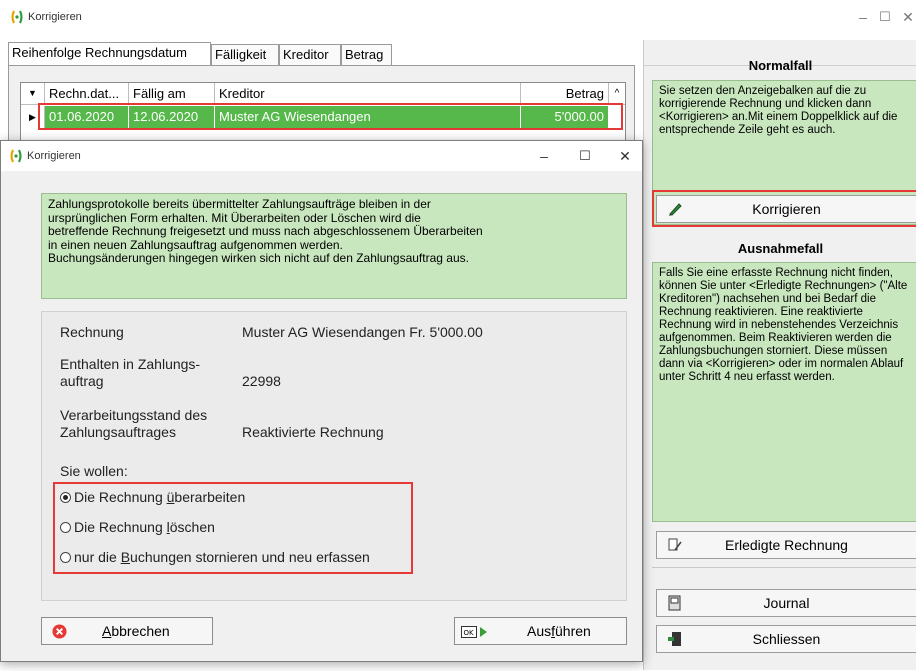 The width and height of the screenshot is (916, 671). I want to click on erledigte-rechnung-button: Erledigte Rechnung, so click(786, 545).